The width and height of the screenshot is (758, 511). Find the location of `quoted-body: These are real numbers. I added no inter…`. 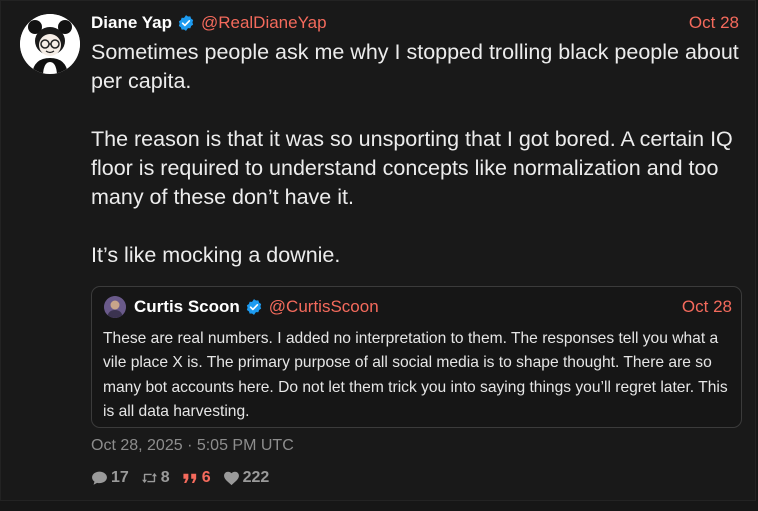

quoted-body: These are real numbers. I added no inter… is located at coordinates (415, 375).